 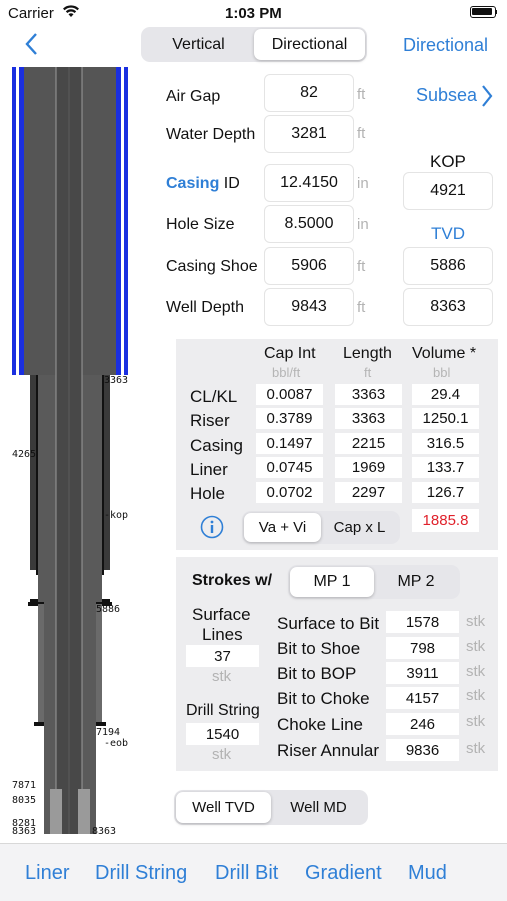 I want to click on well-tvd-segment: Well TVD, so click(x=223, y=807).